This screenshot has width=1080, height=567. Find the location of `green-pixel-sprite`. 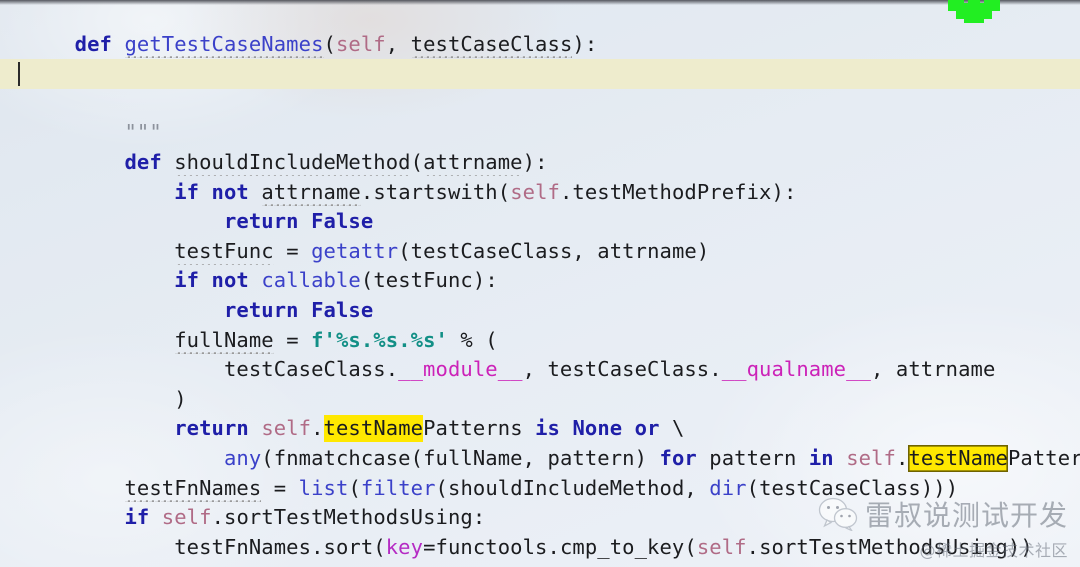

green-pixel-sprite is located at coordinates (974, 18).